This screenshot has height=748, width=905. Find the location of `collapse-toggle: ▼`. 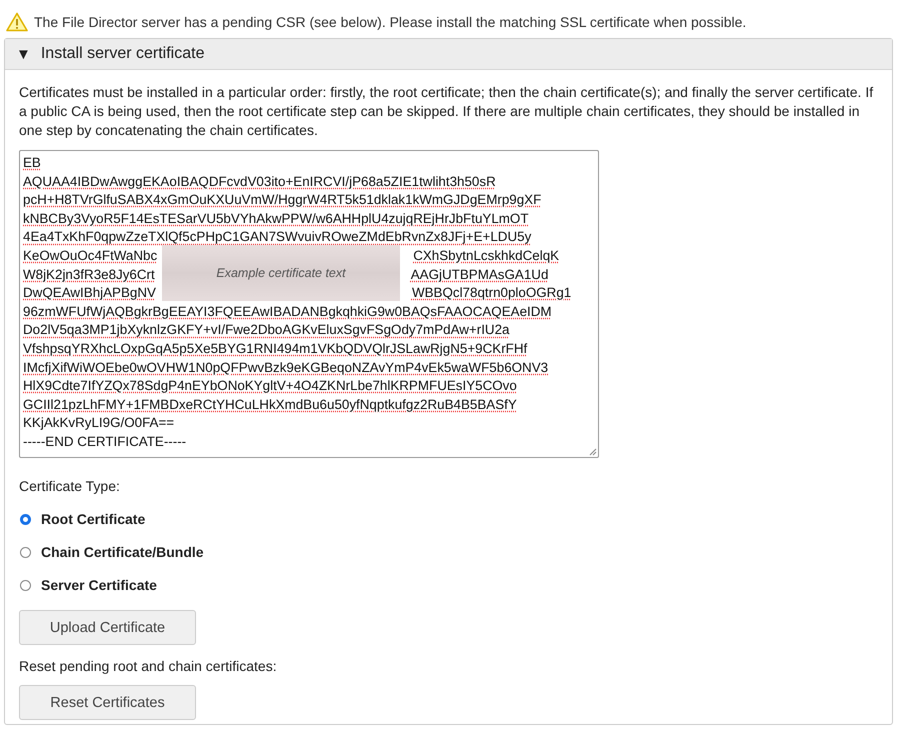

collapse-toggle: ▼ is located at coordinates (23, 54).